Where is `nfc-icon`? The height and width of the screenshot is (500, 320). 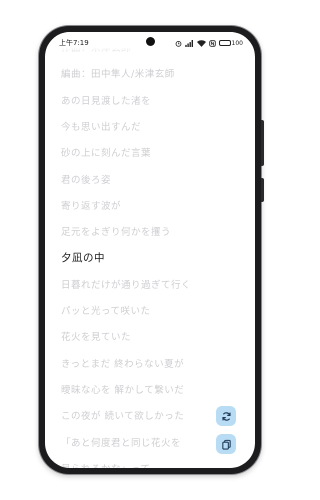
nfc-icon is located at coordinates (212, 43).